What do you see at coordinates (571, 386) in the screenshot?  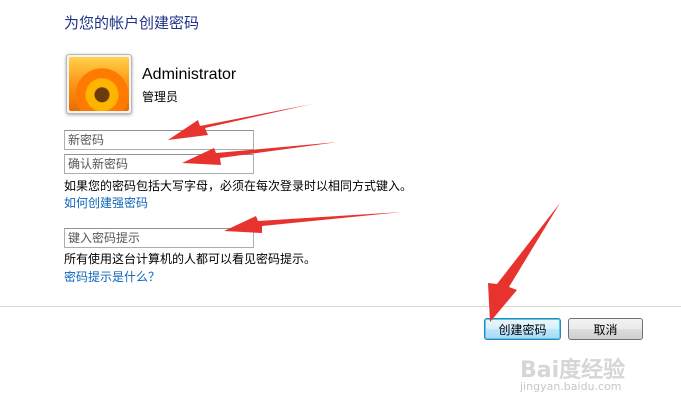 I see `baidu-watermark-url: jingyan.baidu.com` at bounding box center [571, 386].